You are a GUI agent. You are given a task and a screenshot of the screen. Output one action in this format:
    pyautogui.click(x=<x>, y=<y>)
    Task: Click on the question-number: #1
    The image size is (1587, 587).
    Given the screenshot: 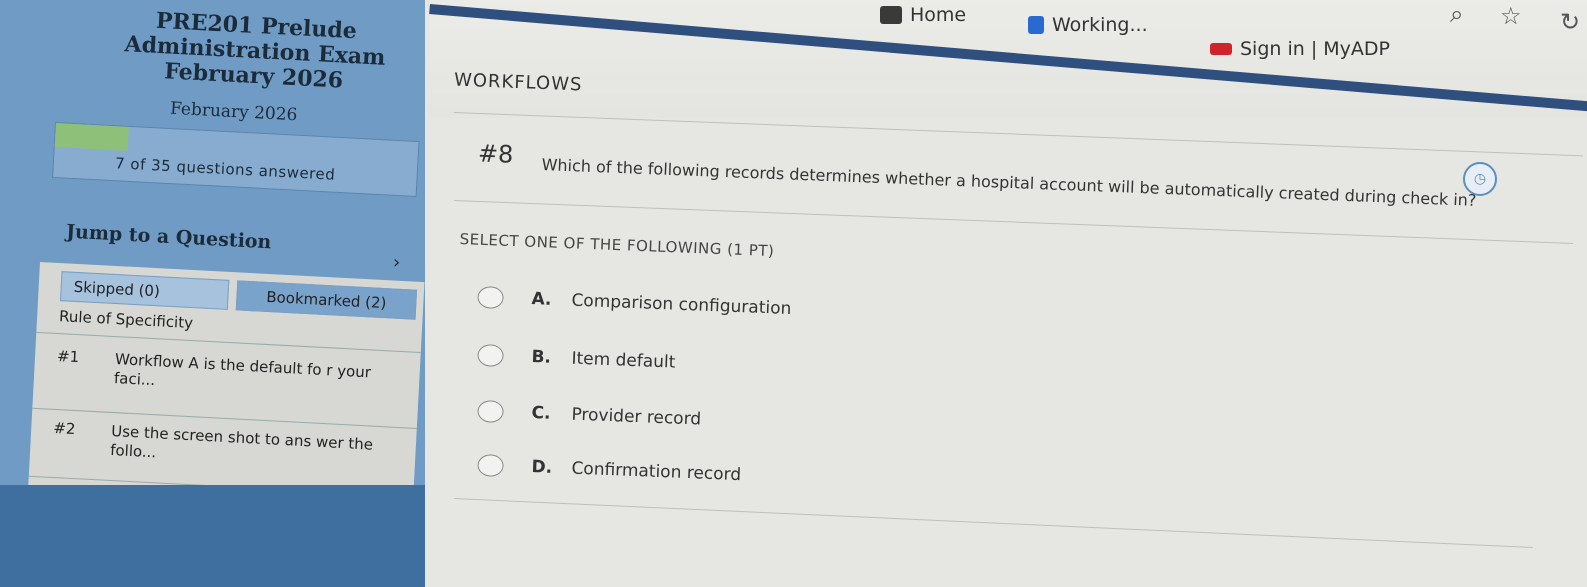 What is the action you would take?
    pyautogui.click(x=68, y=357)
    